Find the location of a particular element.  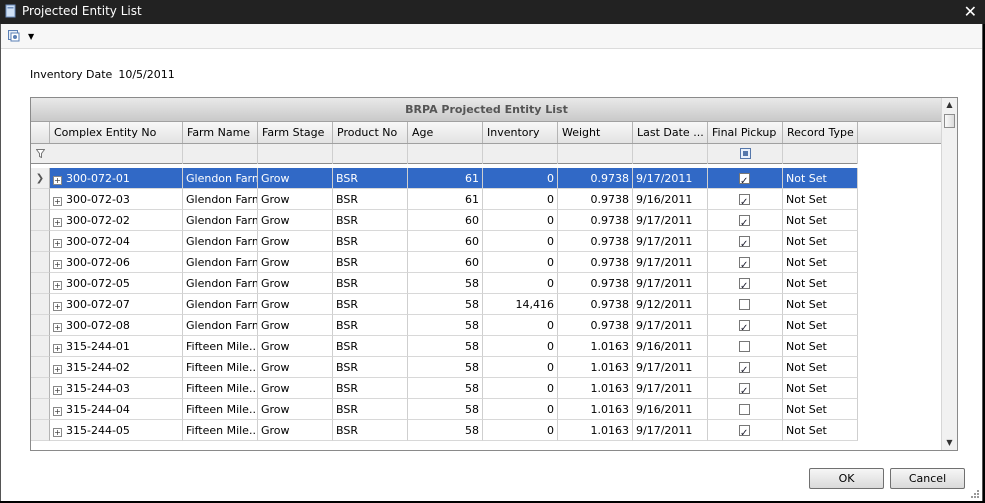

filter-cell-record-type is located at coordinates (820, 154).